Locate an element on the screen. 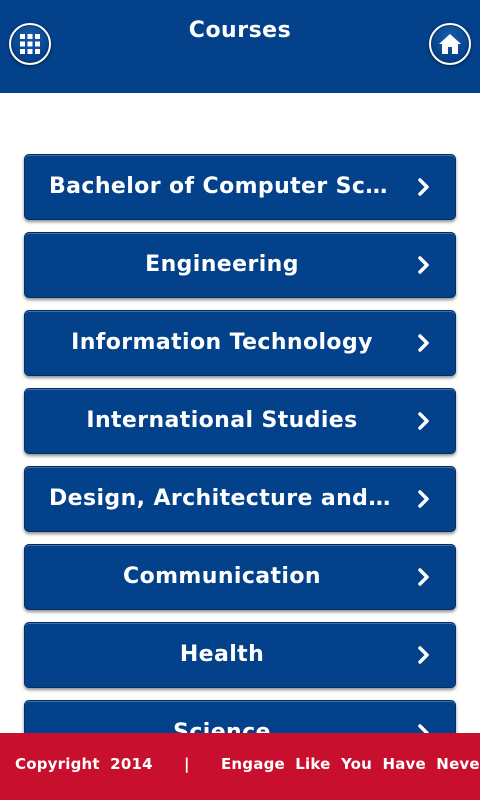 Image resolution: width=480 pixels, height=800 pixels. course-item-information-technology: Information Technology is located at coordinates (240, 343).